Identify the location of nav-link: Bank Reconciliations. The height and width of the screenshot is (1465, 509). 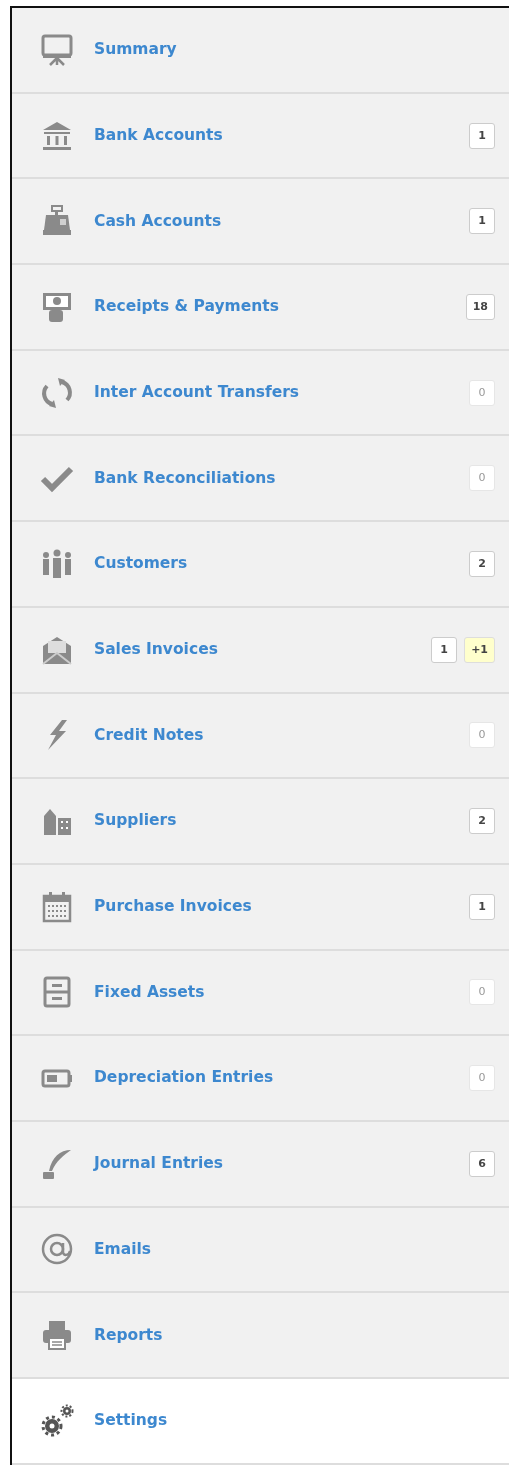
(278, 478).